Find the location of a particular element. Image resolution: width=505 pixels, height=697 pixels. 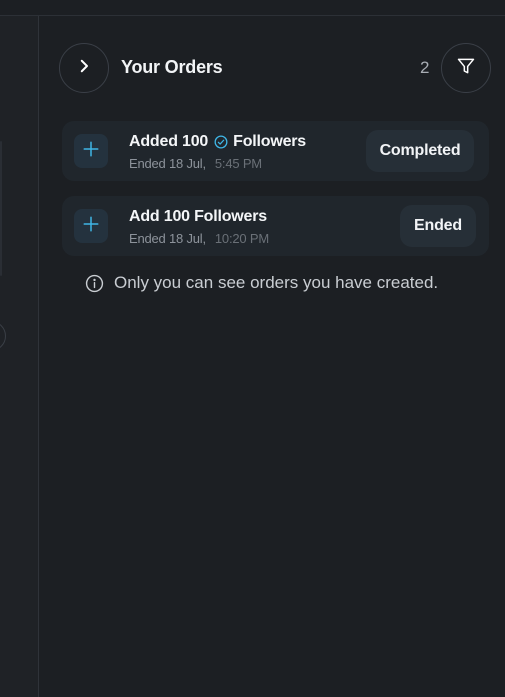

page-title: Your Orders is located at coordinates (172, 67).